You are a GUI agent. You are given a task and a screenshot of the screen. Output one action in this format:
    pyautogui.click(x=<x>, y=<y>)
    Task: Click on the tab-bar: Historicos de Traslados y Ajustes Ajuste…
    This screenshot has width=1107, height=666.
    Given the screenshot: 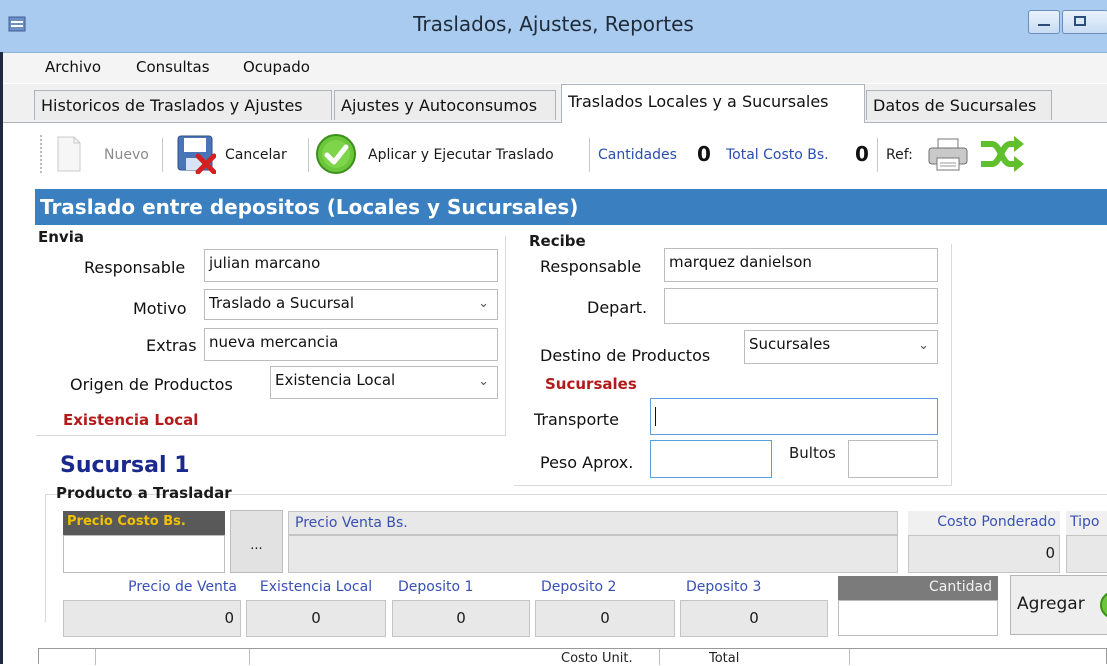 What is the action you would take?
    pyautogui.click(x=553, y=103)
    